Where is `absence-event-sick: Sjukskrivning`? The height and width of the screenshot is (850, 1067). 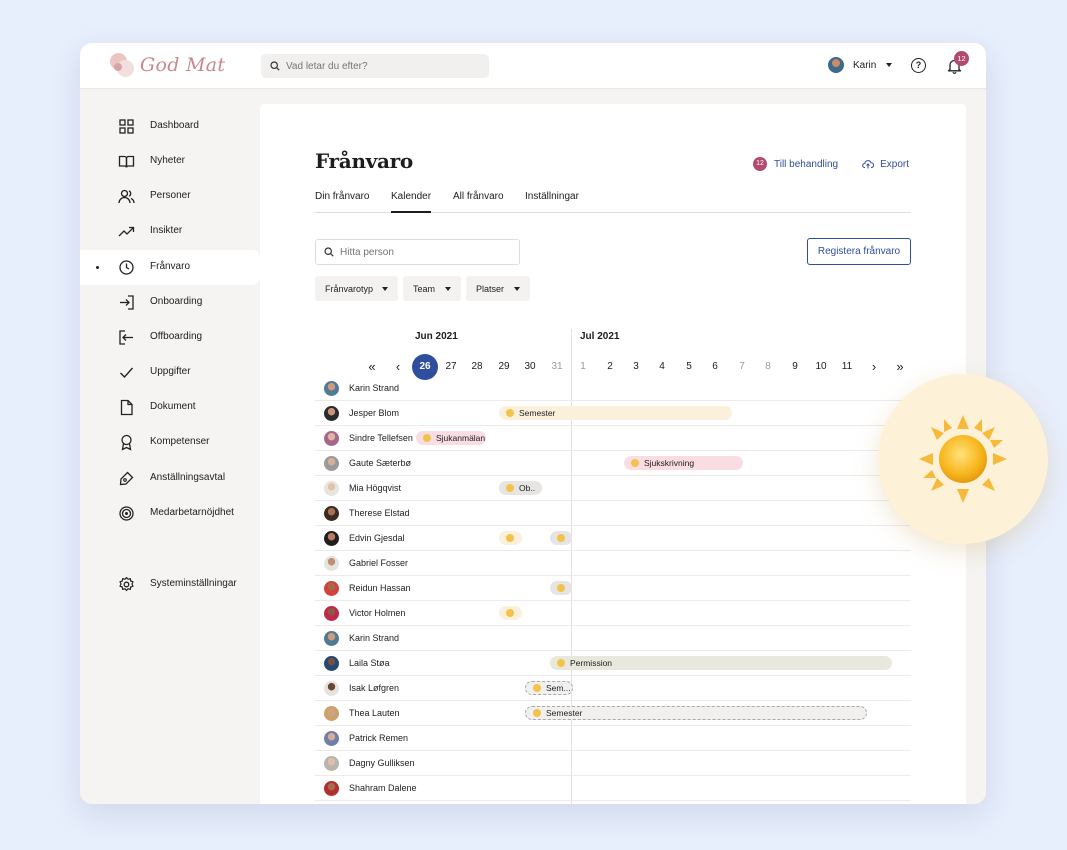 absence-event-sick: Sjukskrivning is located at coordinates (683, 463).